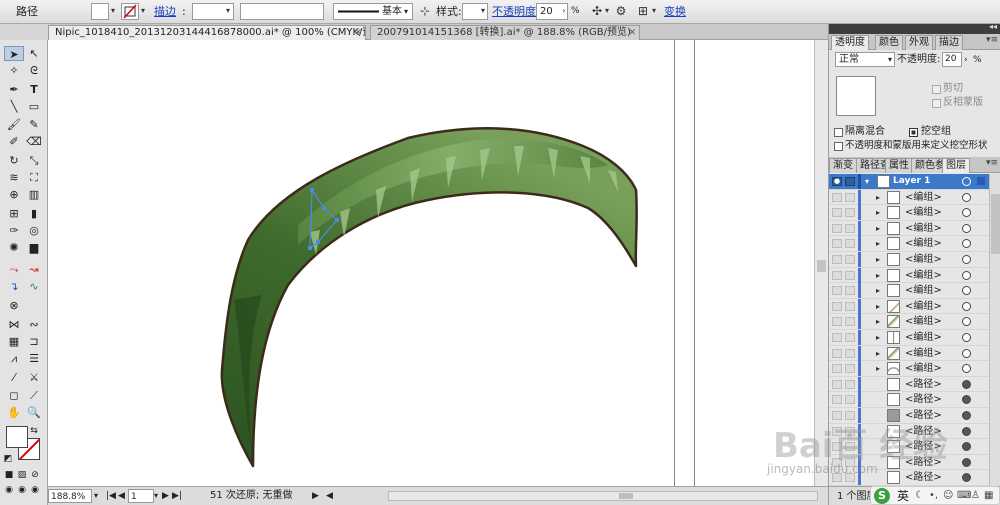 This screenshot has height=505, width=1000. Describe the element at coordinates (14, 377) in the screenshot. I see `measure-tool-icon: ⁄` at that location.